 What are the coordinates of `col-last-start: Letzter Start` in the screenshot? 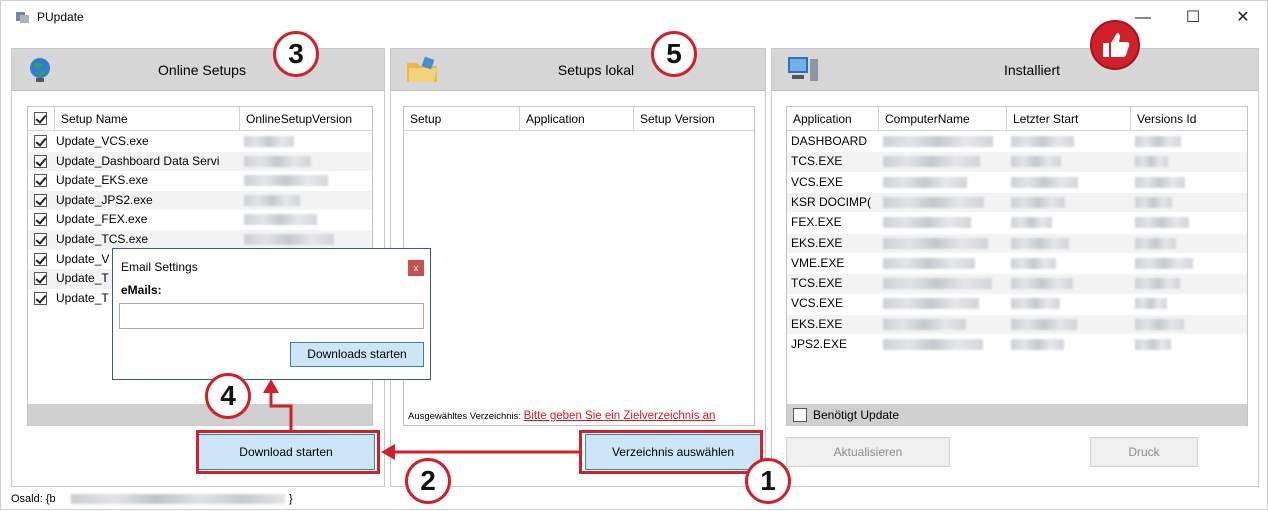 It's located at (1069, 119).